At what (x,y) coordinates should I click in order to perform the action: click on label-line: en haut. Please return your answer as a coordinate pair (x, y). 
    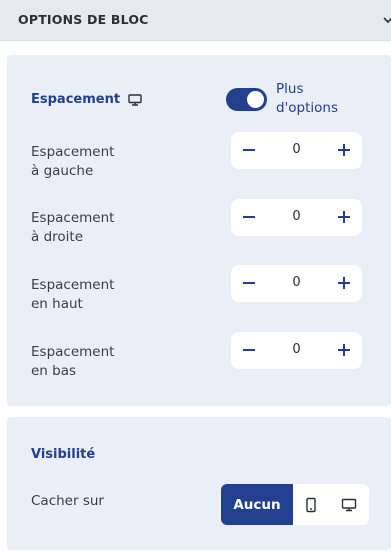
    Looking at the image, I should click on (57, 304).